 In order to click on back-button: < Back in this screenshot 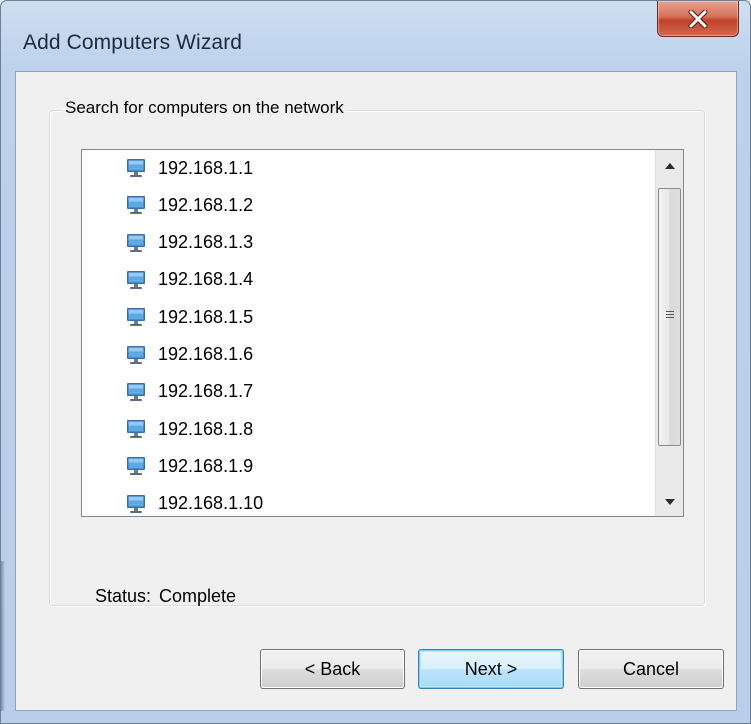, I will do `click(332, 669)`.